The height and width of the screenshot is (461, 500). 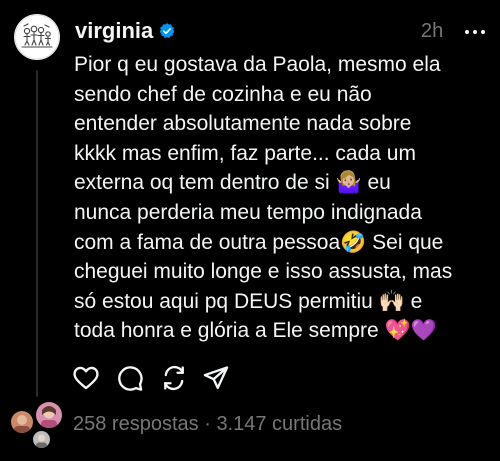 What do you see at coordinates (114, 31) in the screenshot?
I see `author-username: virginia` at bounding box center [114, 31].